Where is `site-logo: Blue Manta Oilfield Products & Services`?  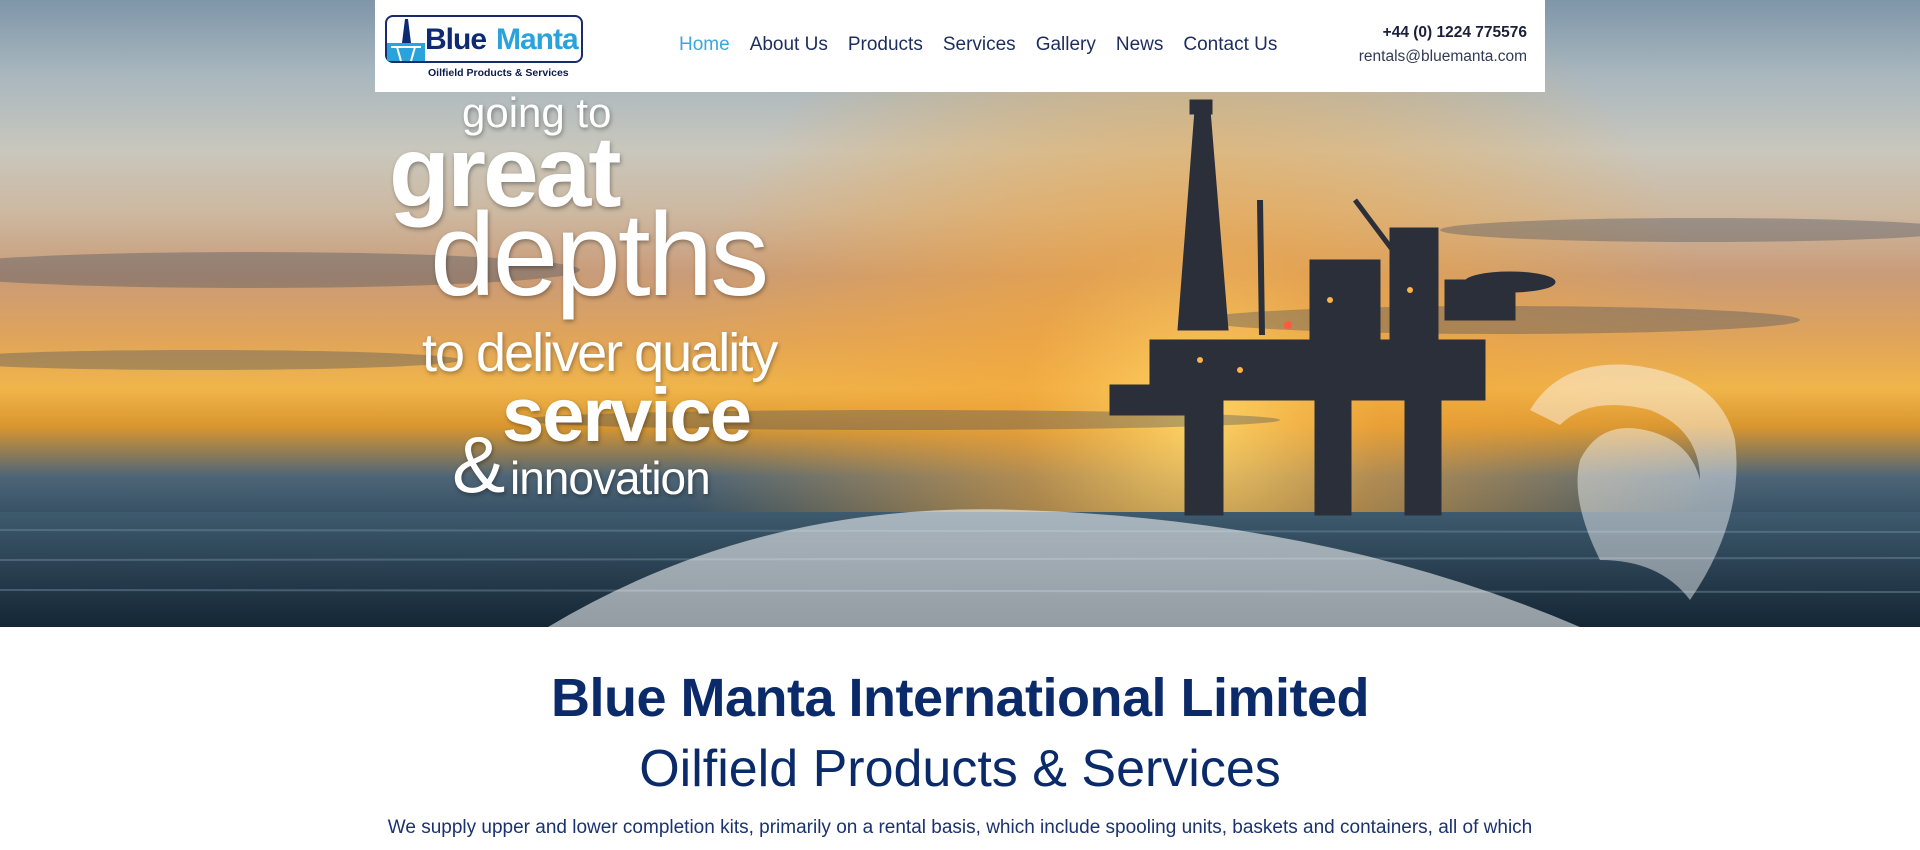 site-logo: Blue Manta Oilfield Products & Services is located at coordinates (485, 47).